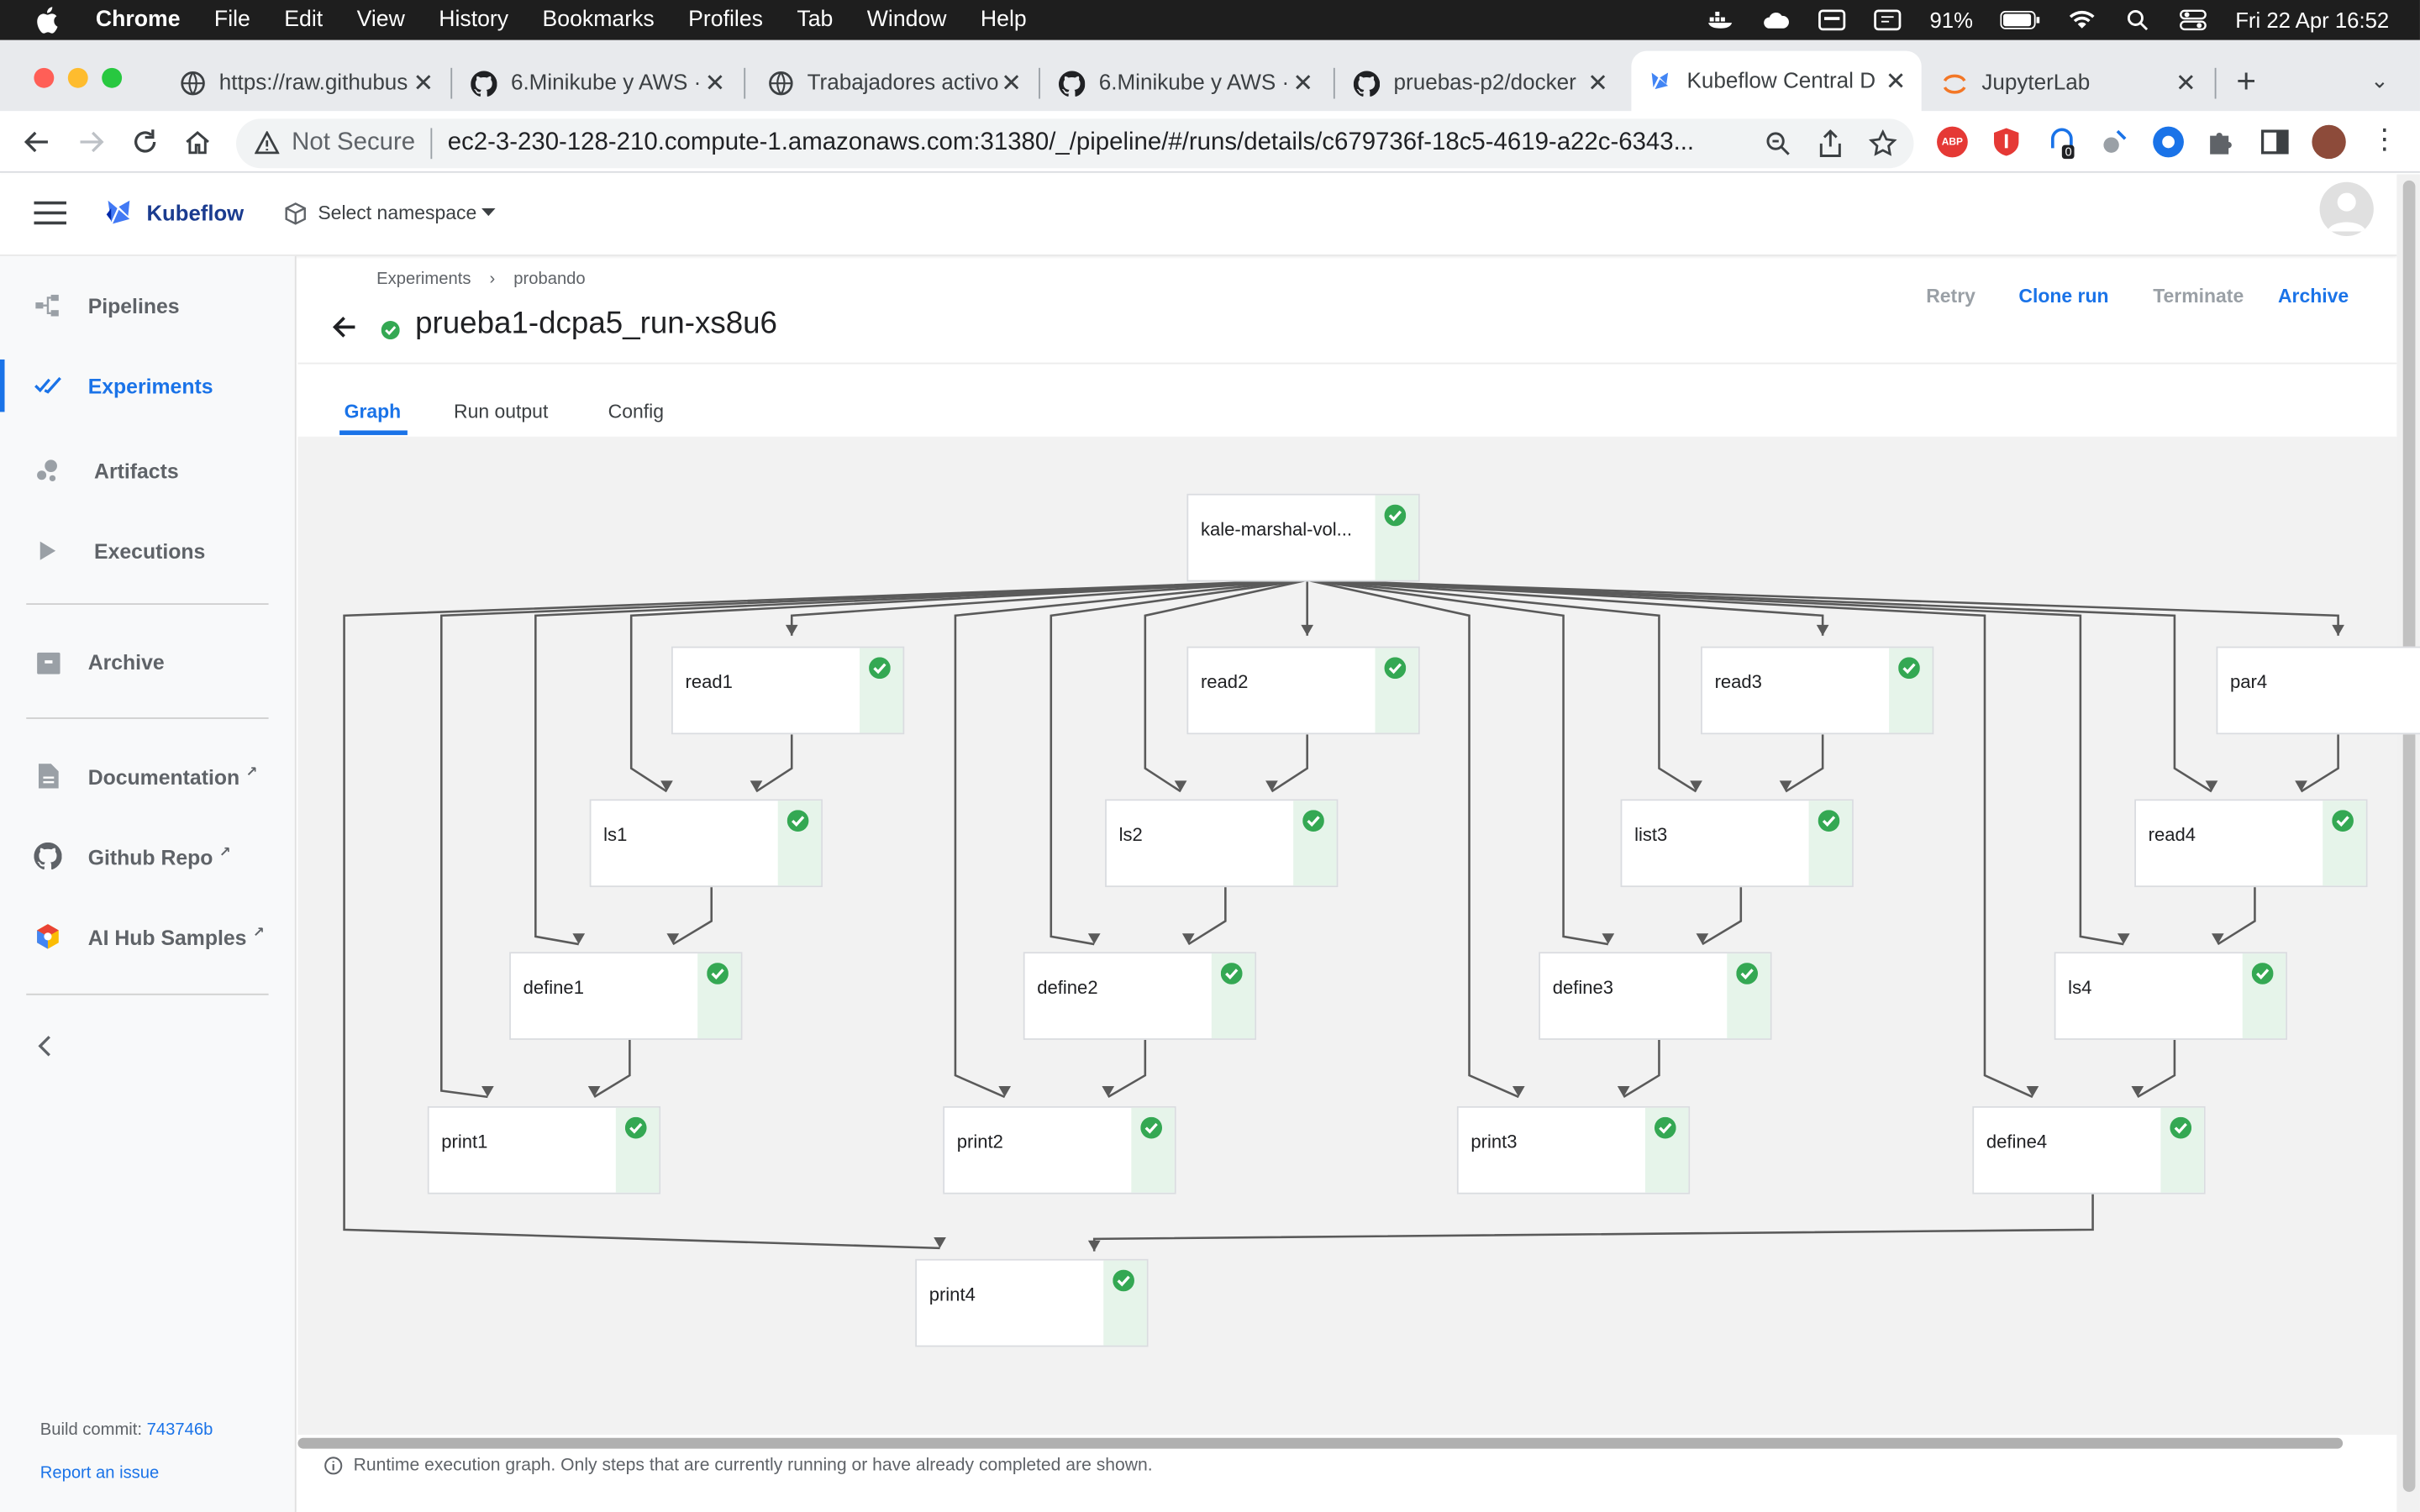 This screenshot has height=1512, width=2420. I want to click on graph-node: print2, so click(1059, 1149).